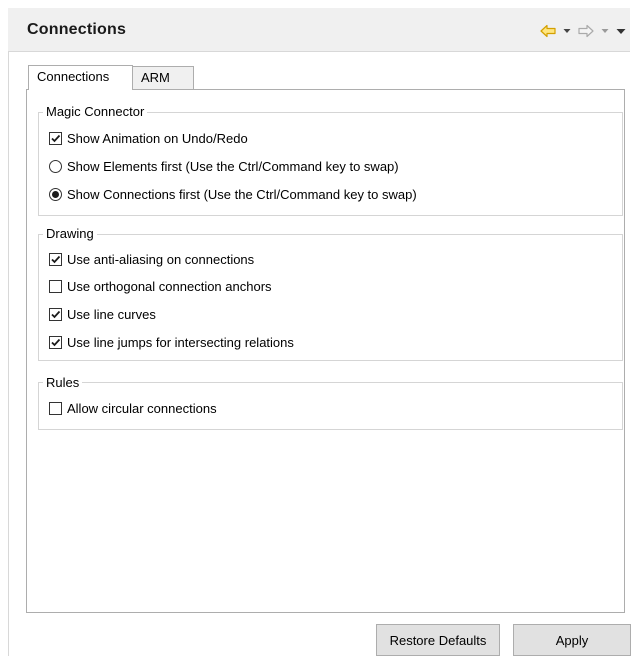 The width and height of the screenshot is (631, 656). I want to click on view-menu-icon, so click(621, 31).